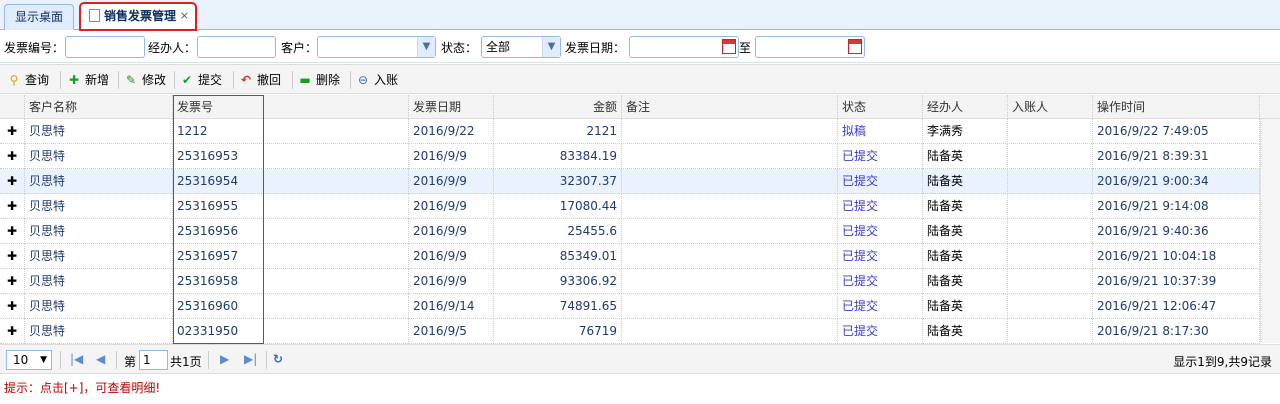  I want to click on query-button: ⚲ 查询, so click(27, 80).